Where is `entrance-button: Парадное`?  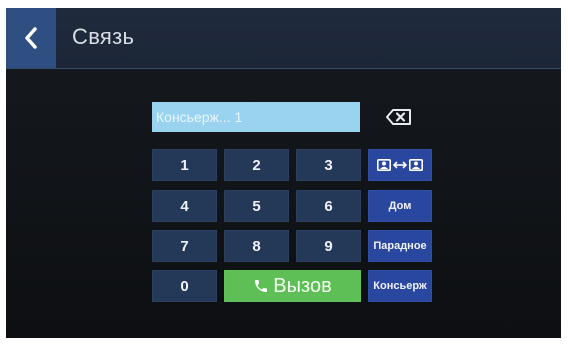
entrance-button: Парадное is located at coordinates (400, 246).